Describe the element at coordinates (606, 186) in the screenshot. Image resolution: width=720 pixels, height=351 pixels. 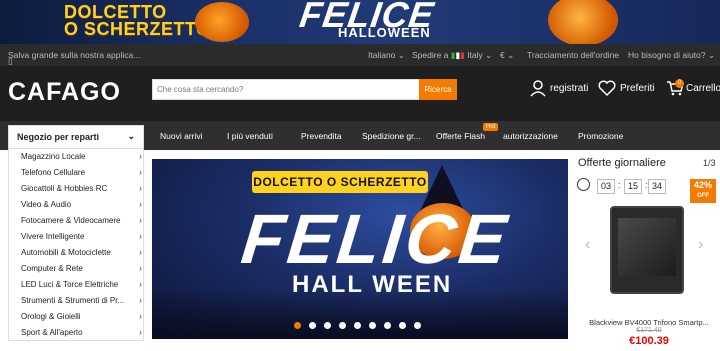
I see `timer-hours: 03` at that location.